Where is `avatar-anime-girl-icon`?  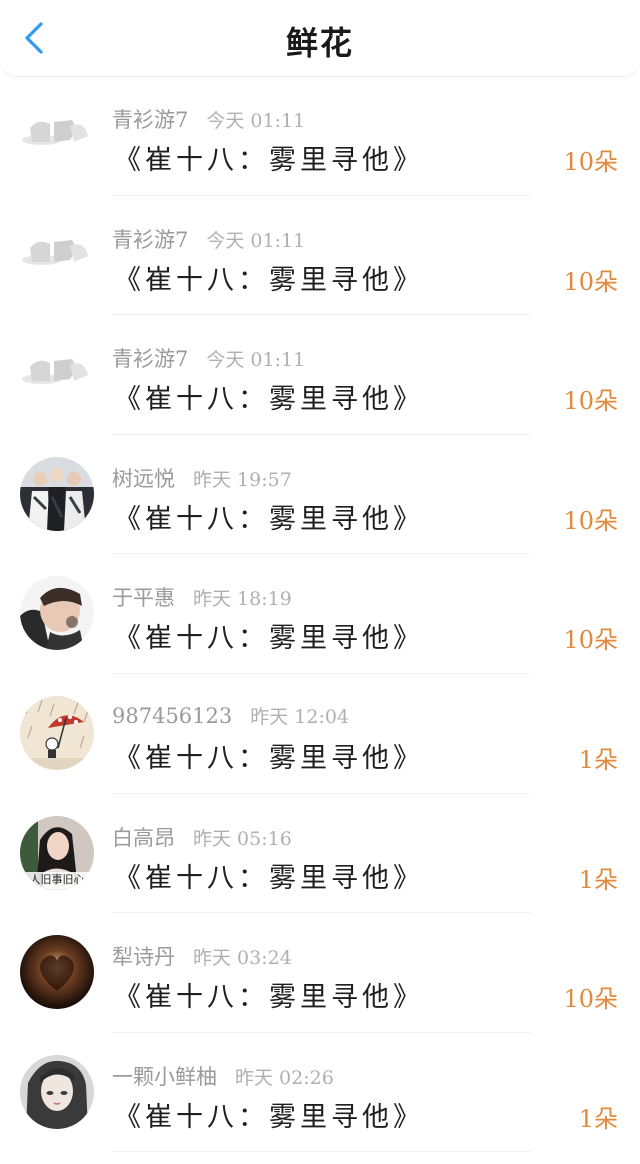
avatar-anime-girl-icon is located at coordinates (57, 1091).